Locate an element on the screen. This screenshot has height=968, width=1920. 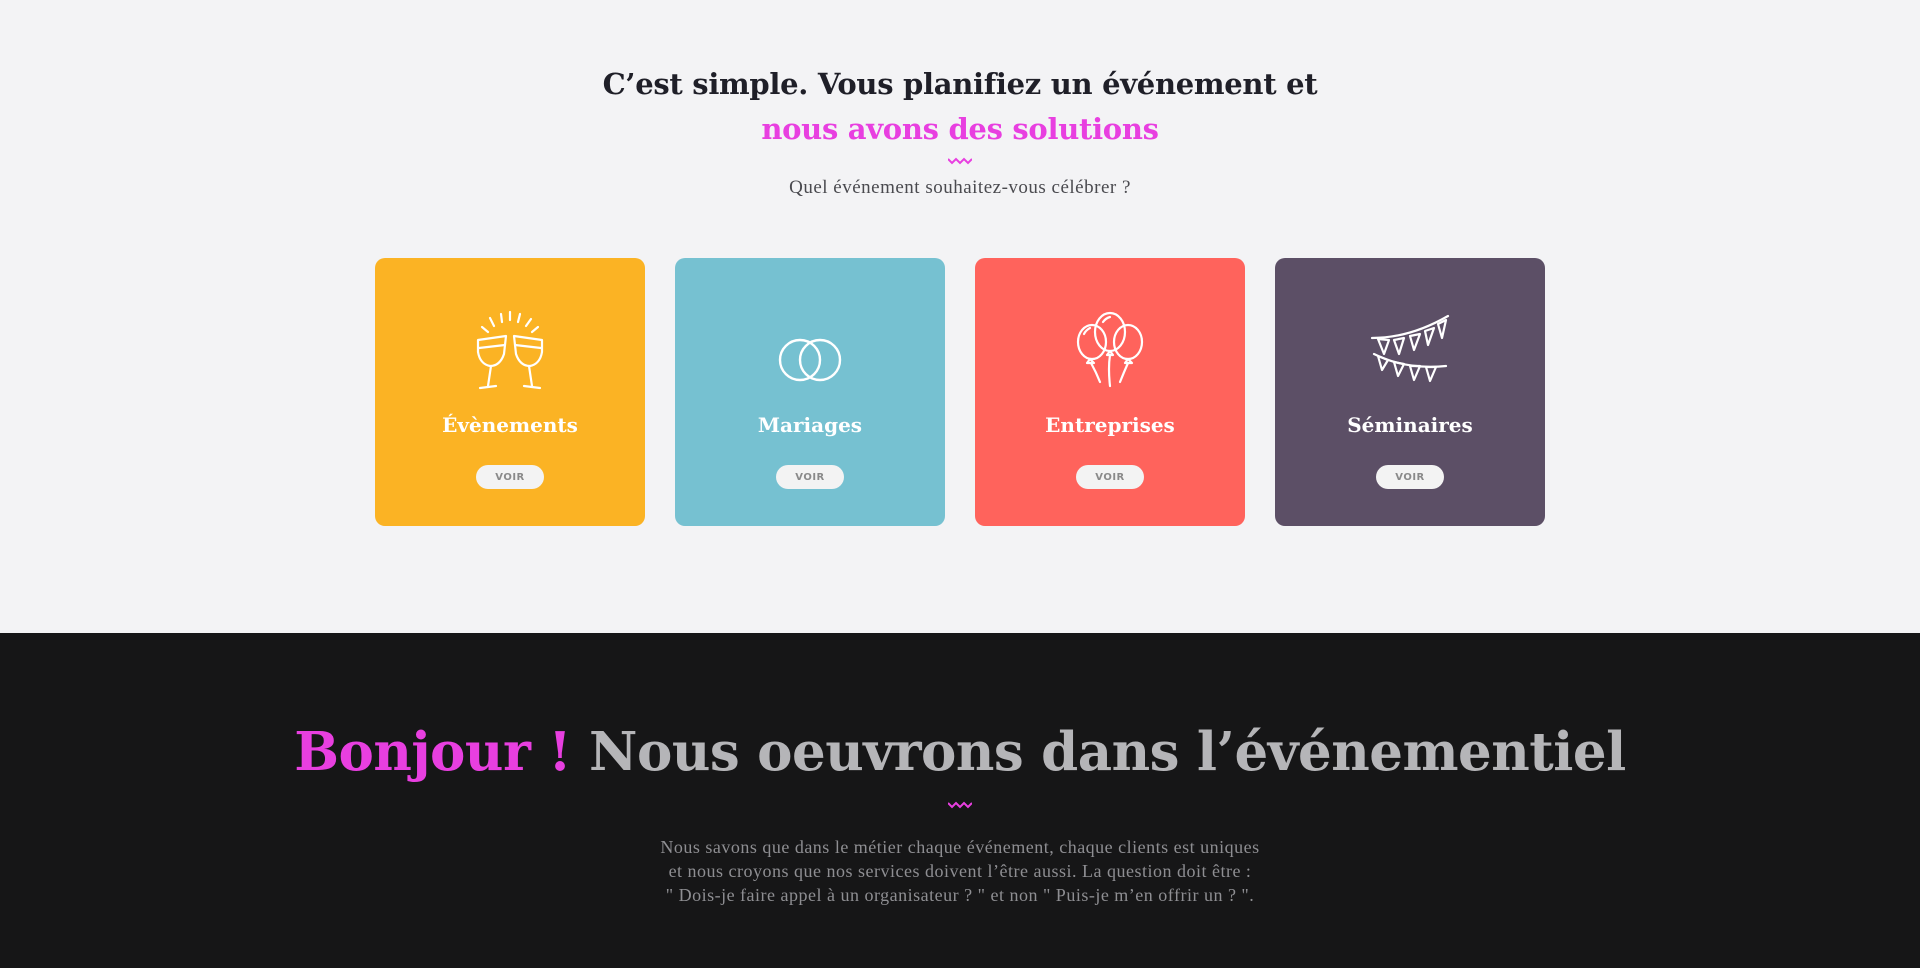
greeting-text: Bonjour ! is located at coordinates (433, 752).